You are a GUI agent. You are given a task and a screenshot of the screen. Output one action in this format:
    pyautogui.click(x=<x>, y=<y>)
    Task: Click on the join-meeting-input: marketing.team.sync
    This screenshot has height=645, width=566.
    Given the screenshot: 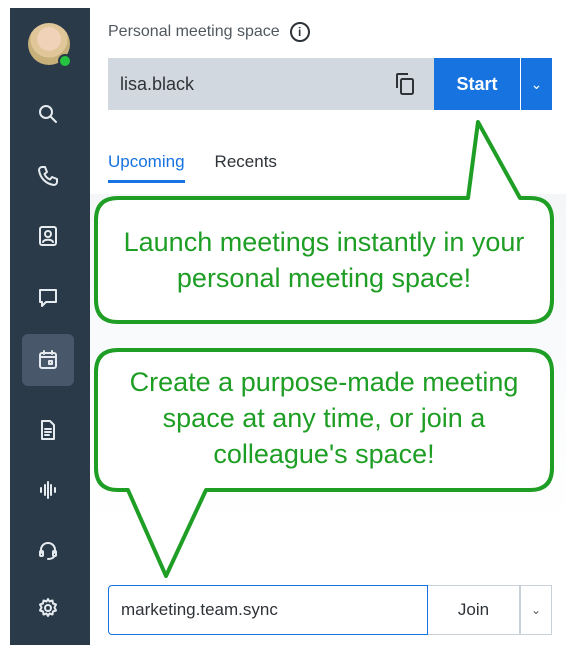 What is the action you would take?
    pyautogui.click(x=268, y=610)
    